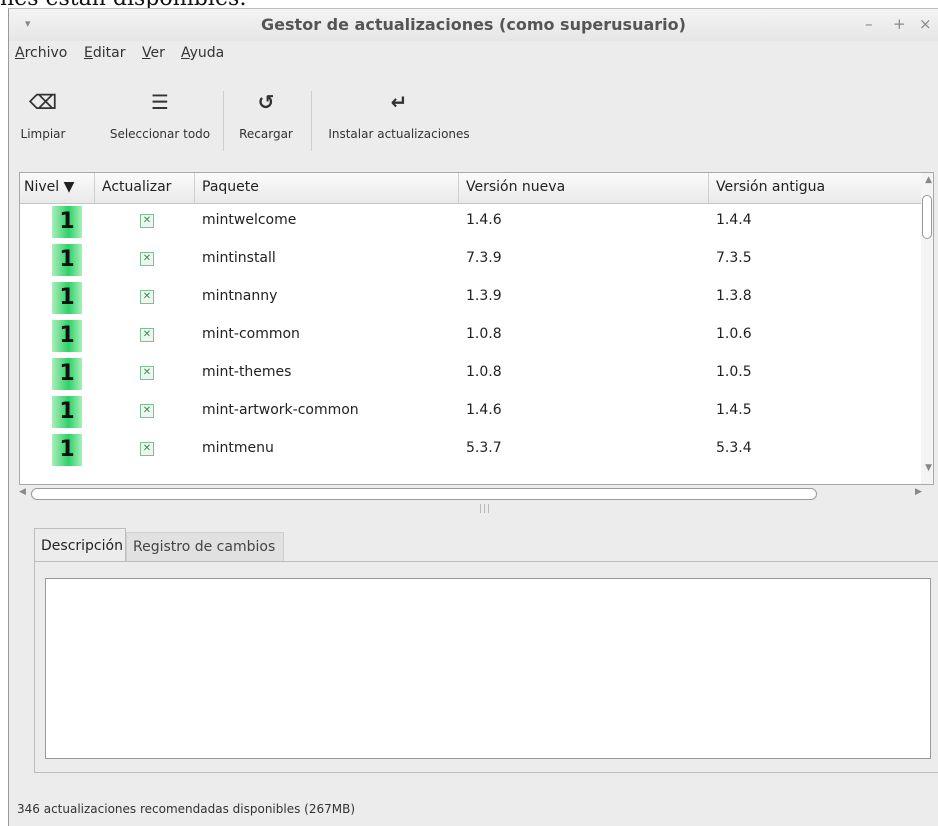 The image size is (938, 826). Describe the element at coordinates (925, 24) in the screenshot. I see `close-icon: ×` at that location.